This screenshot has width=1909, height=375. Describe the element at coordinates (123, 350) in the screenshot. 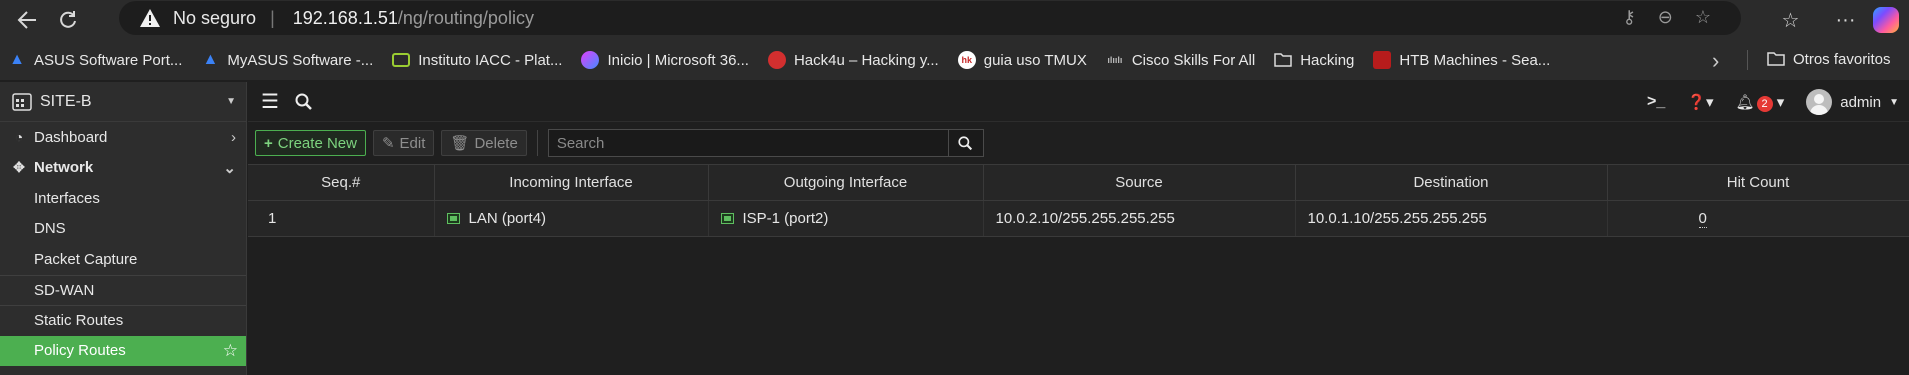

I see `sidebar-item-policy-routes: Policy Routes ☆` at that location.